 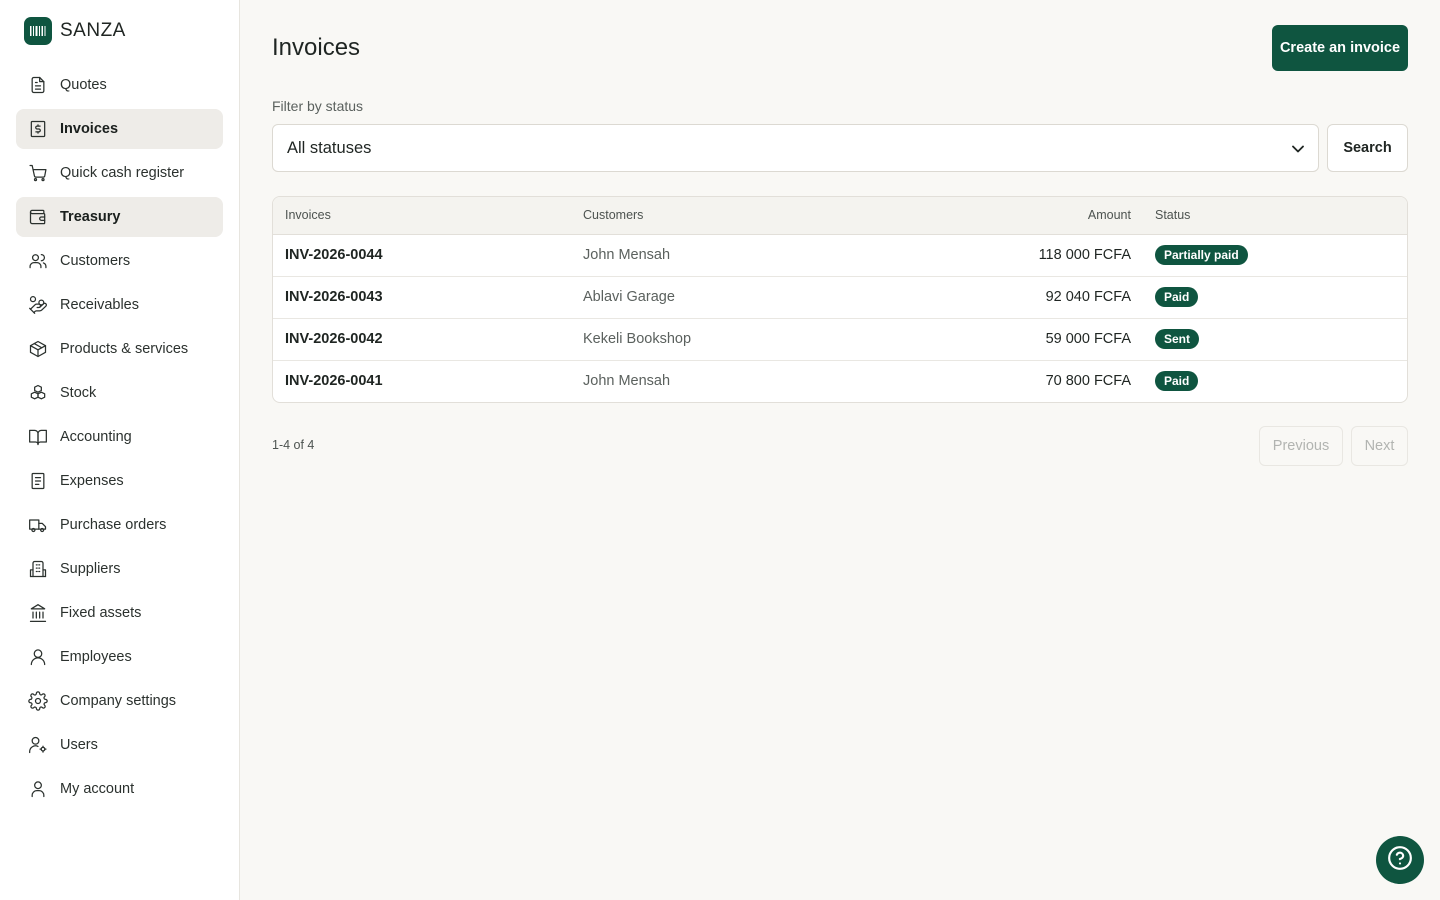 What do you see at coordinates (38, 745) in the screenshot?
I see `user-cog-icon` at bounding box center [38, 745].